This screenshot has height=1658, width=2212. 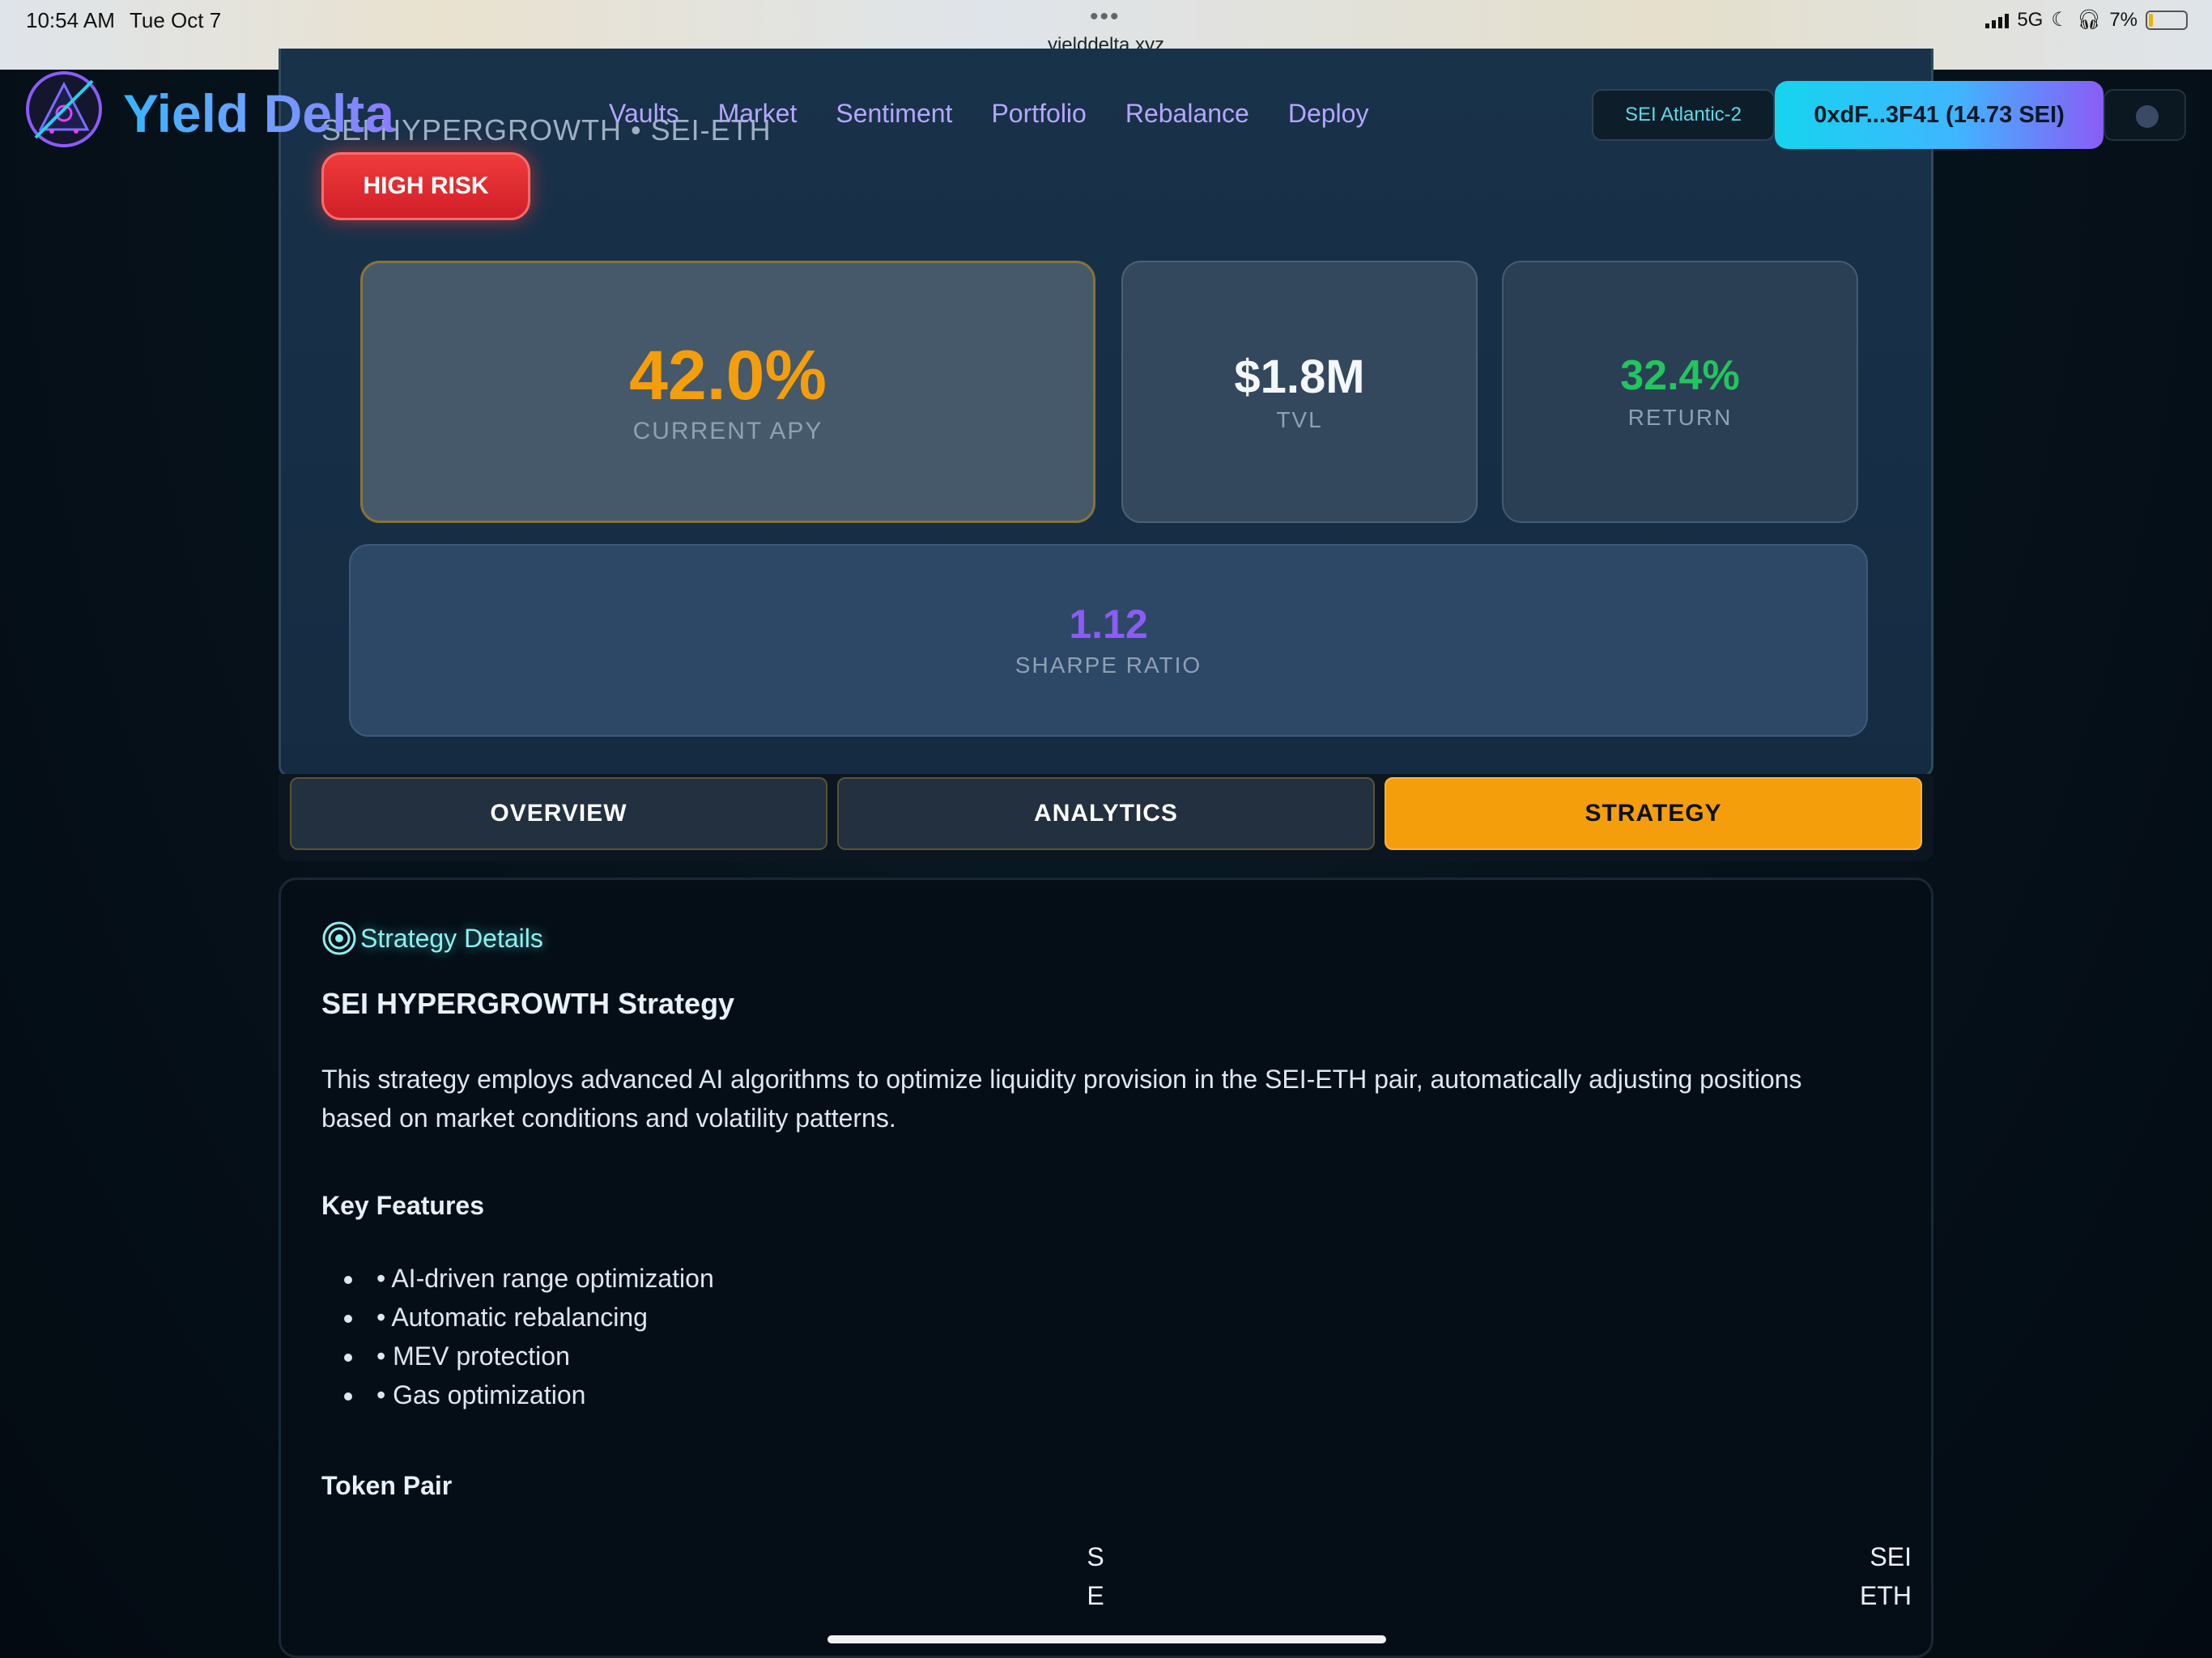 I want to click on key-features-heading: Key Features, so click(x=403, y=1205).